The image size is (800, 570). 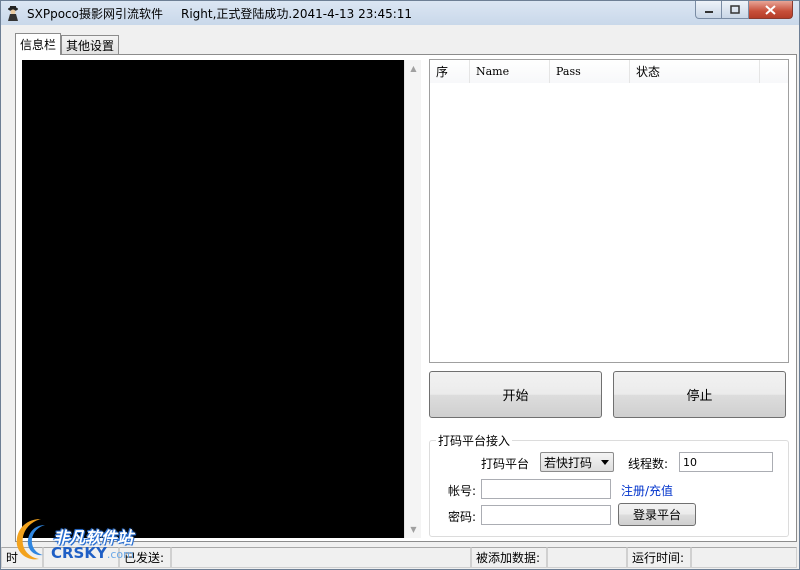 What do you see at coordinates (726, 462) in the screenshot?
I see `threads-input: 10` at bounding box center [726, 462].